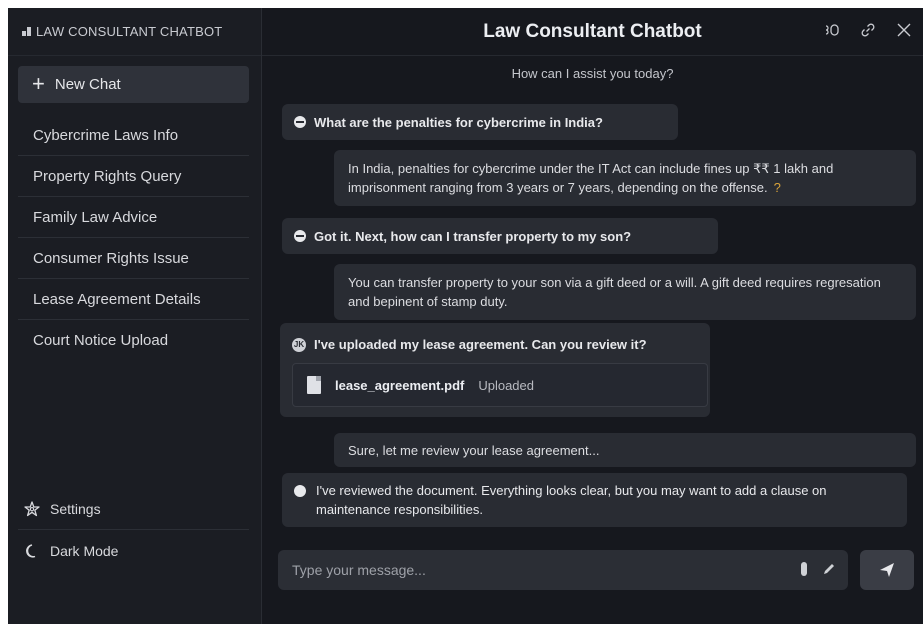 The width and height of the screenshot is (923, 624). I want to click on attach-icon, so click(804, 570).